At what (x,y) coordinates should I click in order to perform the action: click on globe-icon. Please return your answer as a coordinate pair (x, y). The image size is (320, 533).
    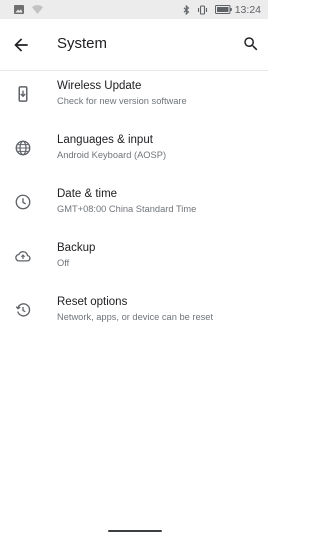
    Looking at the image, I should click on (23, 148).